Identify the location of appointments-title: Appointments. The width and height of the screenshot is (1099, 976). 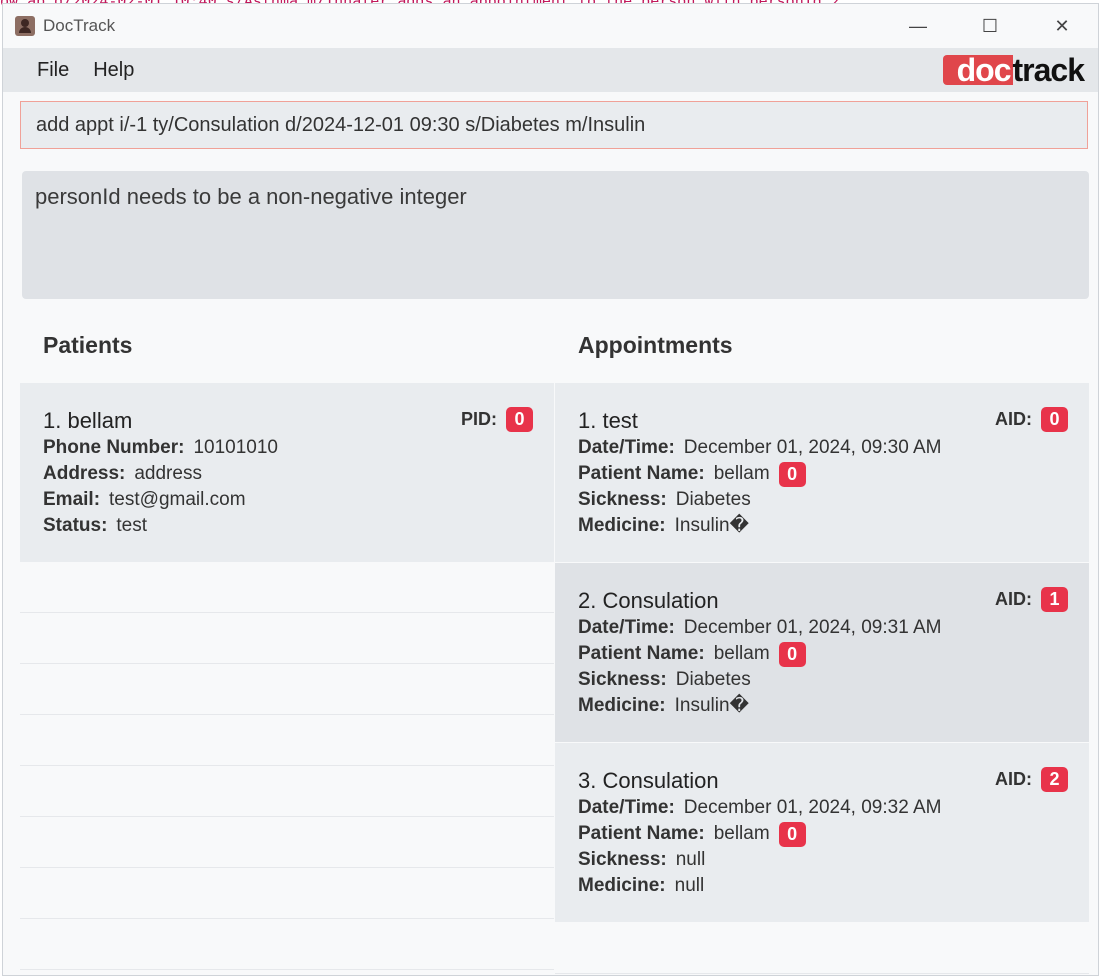
(655, 345).